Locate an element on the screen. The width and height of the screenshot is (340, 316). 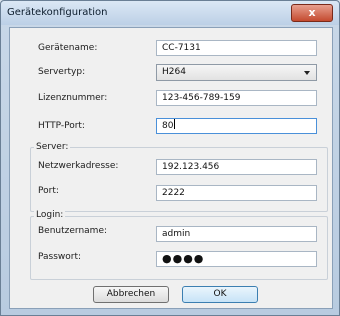
ok-button: OK is located at coordinates (220, 294).